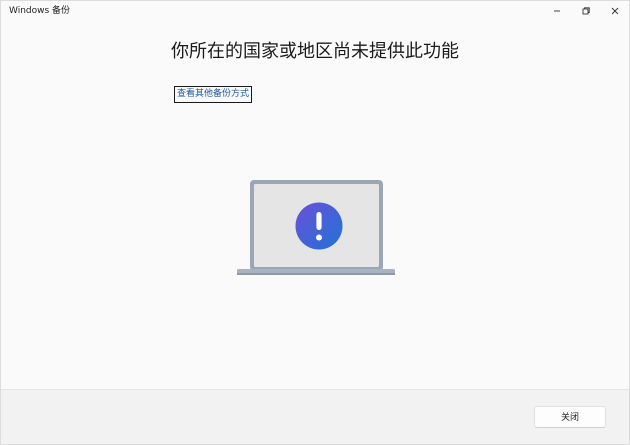  I want to click on minimize-icon, so click(556, 11).